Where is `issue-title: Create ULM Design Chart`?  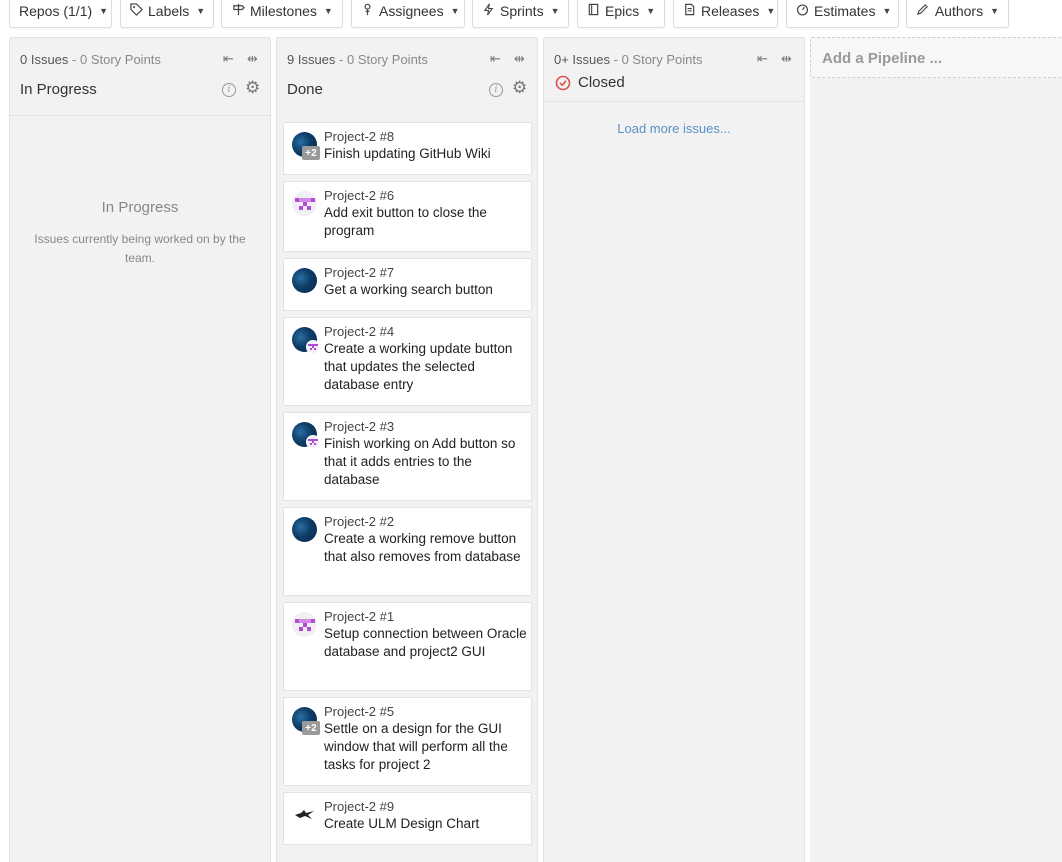
issue-title: Create ULM Design Chart is located at coordinates (402, 823).